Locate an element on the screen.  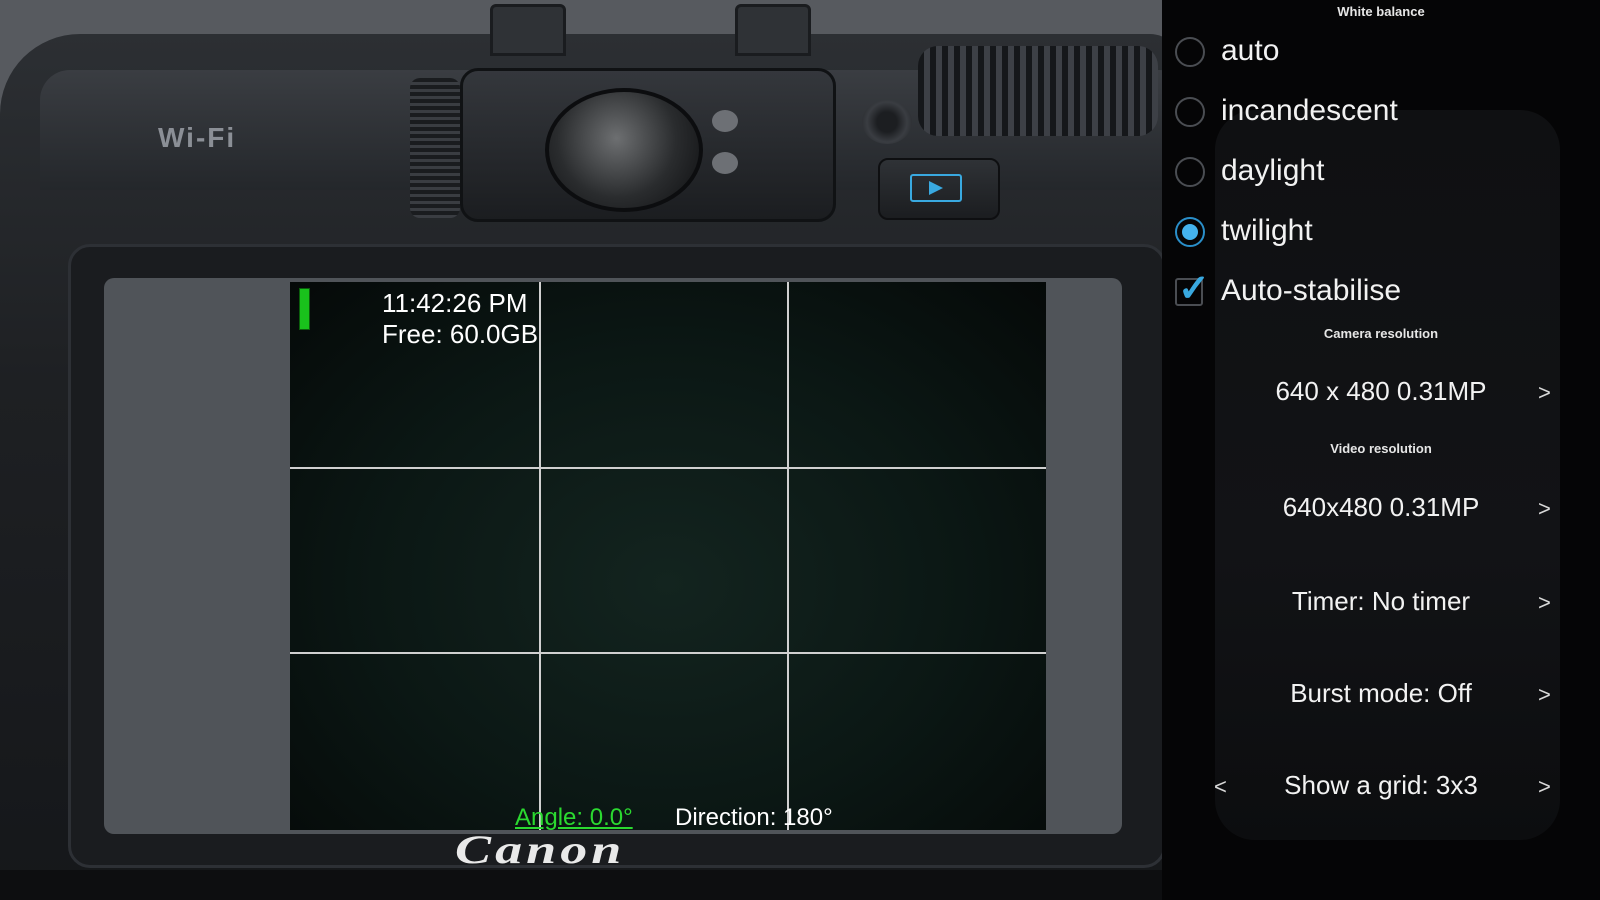
camera-resolution-value: 640 x 480 0.31MP is located at coordinates (1381, 391).